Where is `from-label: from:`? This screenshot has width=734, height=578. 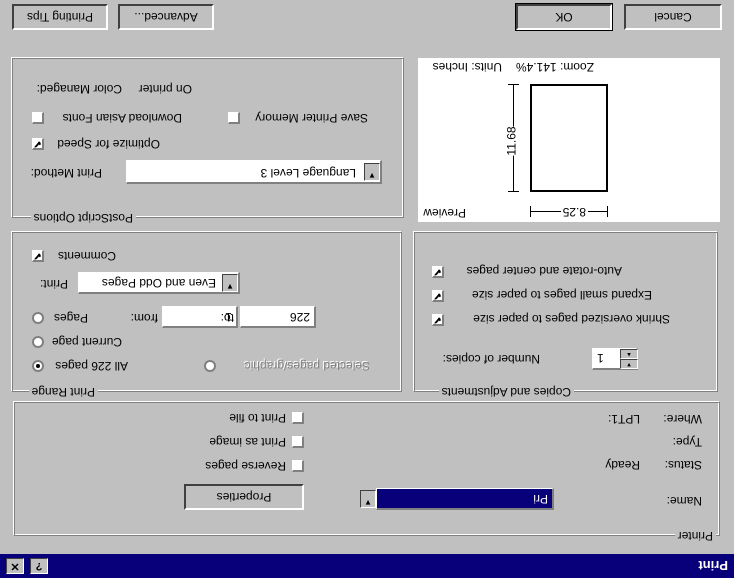 from-label: from: is located at coordinates (144, 318).